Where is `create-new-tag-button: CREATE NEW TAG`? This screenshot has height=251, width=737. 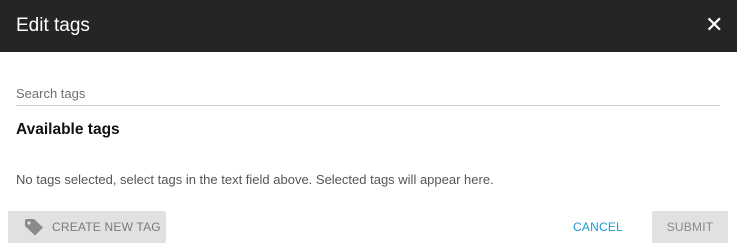
create-new-tag-button: CREATE NEW TAG is located at coordinates (87, 227).